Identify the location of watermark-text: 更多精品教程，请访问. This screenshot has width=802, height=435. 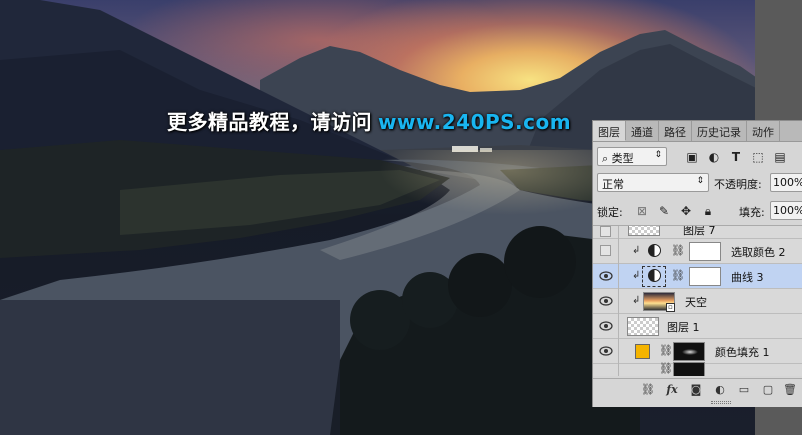
(269, 122).